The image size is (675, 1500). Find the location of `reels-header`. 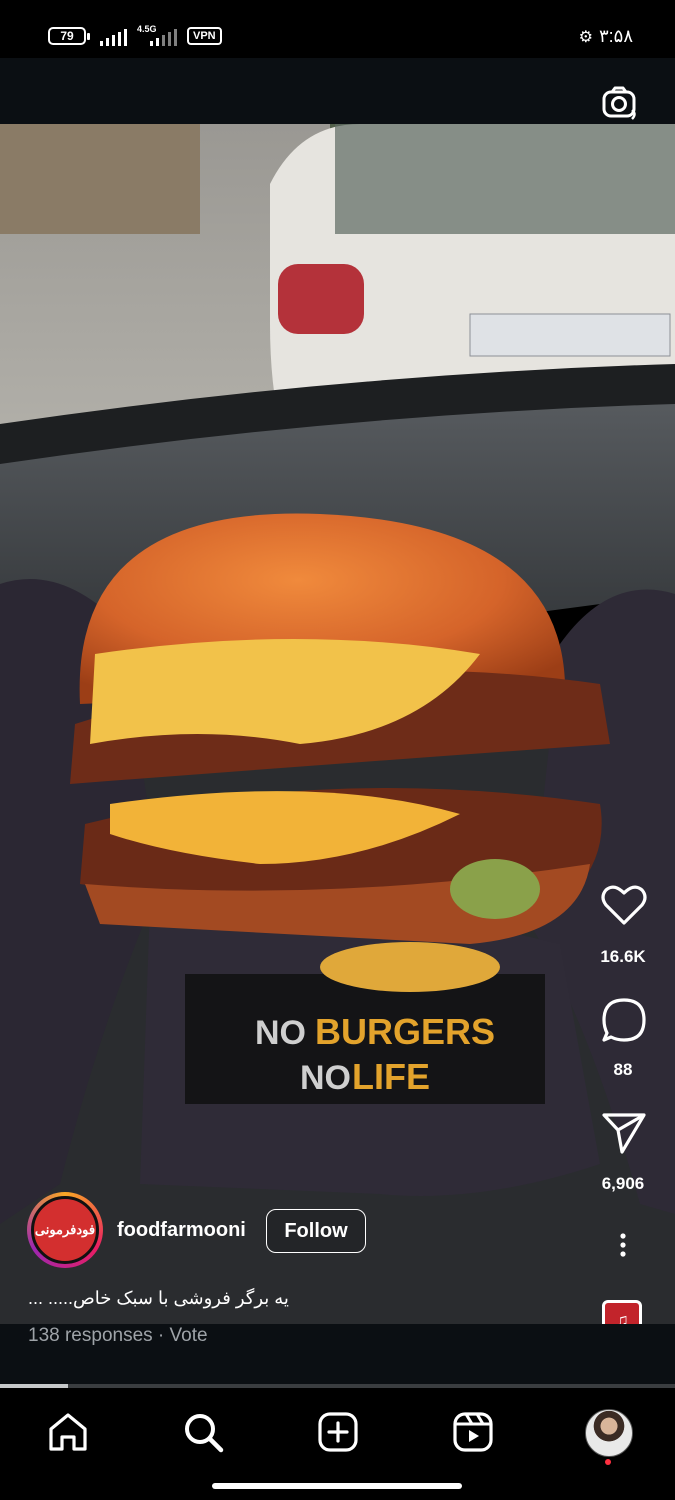

reels-header is located at coordinates (337, 91).